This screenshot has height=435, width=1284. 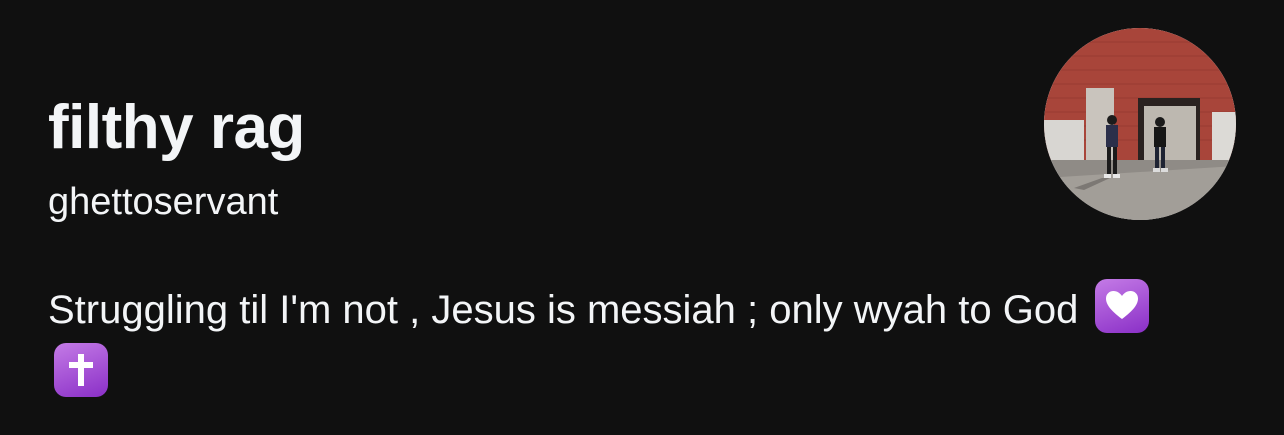 I want to click on display-name: filthy rag, so click(x=176, y=127).